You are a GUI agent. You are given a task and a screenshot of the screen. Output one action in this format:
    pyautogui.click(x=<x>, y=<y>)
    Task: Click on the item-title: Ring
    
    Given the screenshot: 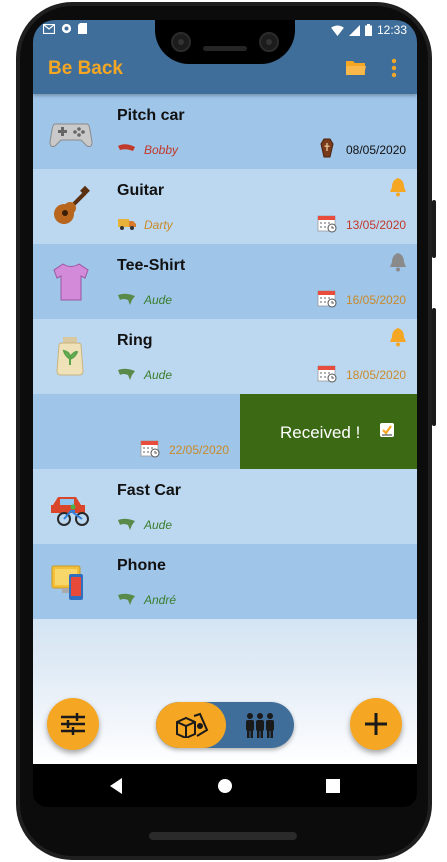 What is the action you would take?
    pyautogui.click(x=135, y=340)
    